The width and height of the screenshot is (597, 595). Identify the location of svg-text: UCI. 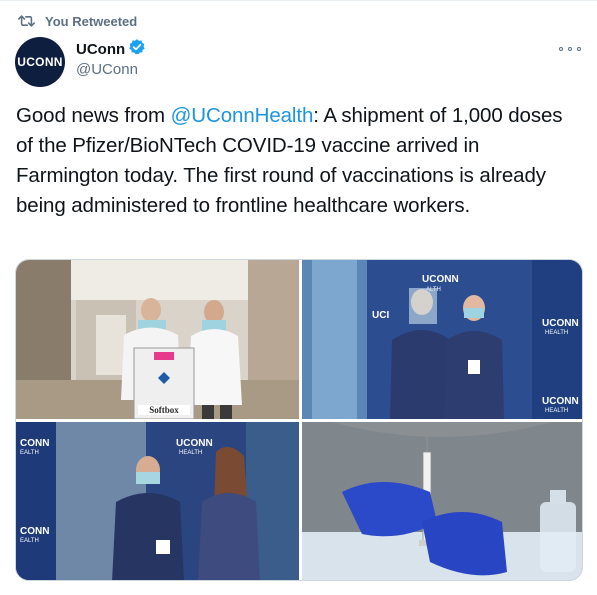
(380, 315).